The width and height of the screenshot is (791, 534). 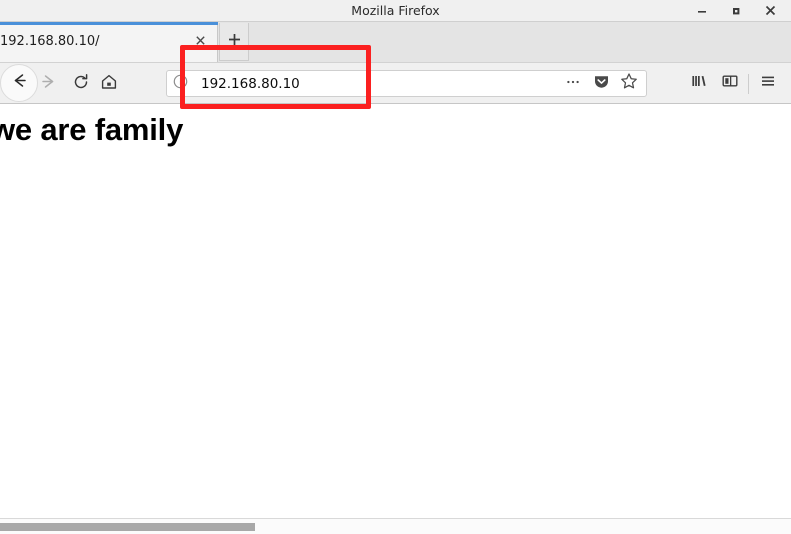 I want to click on library-icon, so click(x=699, y=83).